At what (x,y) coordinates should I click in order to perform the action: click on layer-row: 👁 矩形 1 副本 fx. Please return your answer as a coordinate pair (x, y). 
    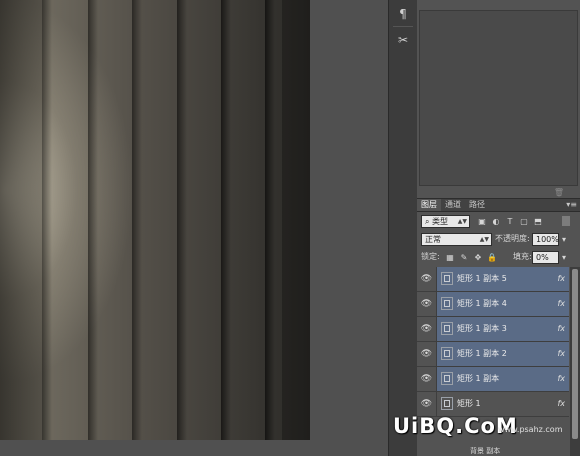
    Looking at the image, I should click on (493, 379).